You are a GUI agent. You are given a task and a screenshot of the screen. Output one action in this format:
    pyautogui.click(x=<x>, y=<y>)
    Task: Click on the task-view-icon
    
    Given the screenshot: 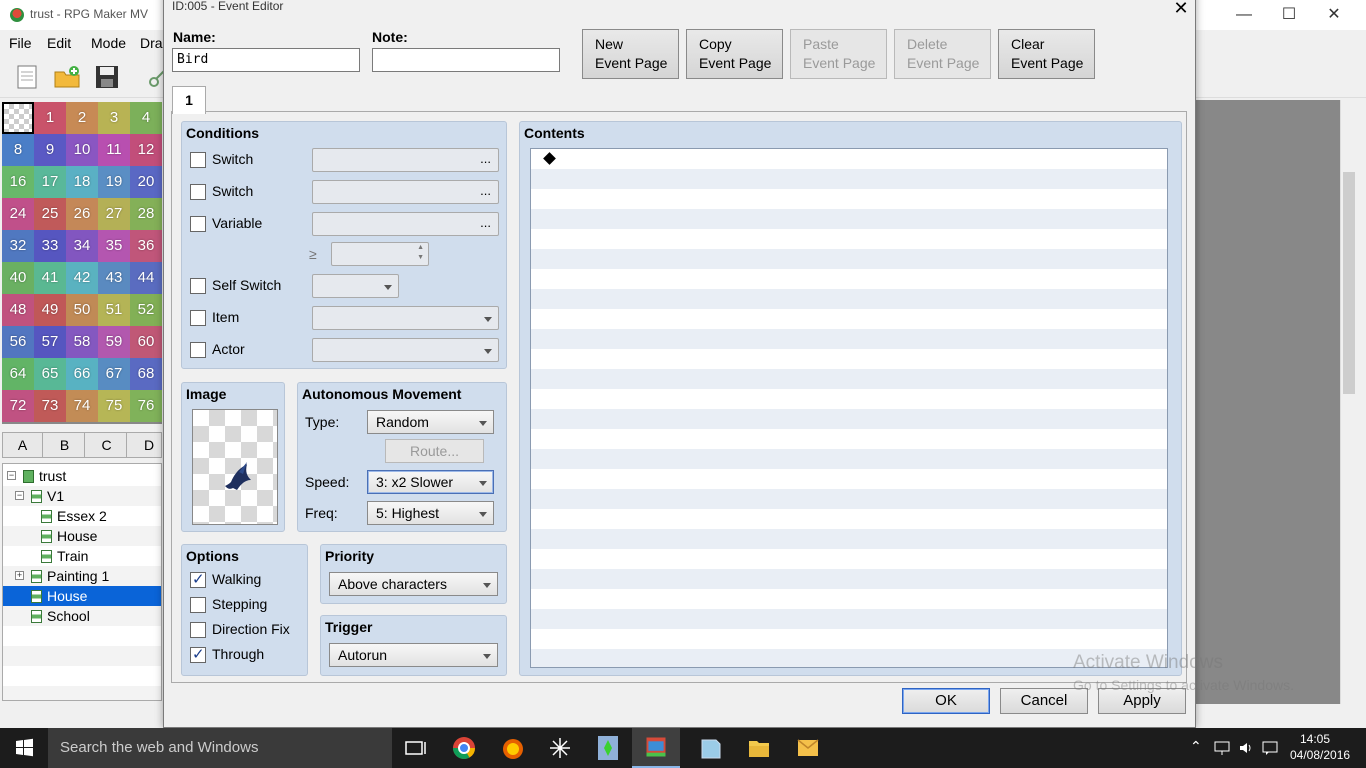 What is the action you would take?
    pyautogui.click(x=416, y=748)
    